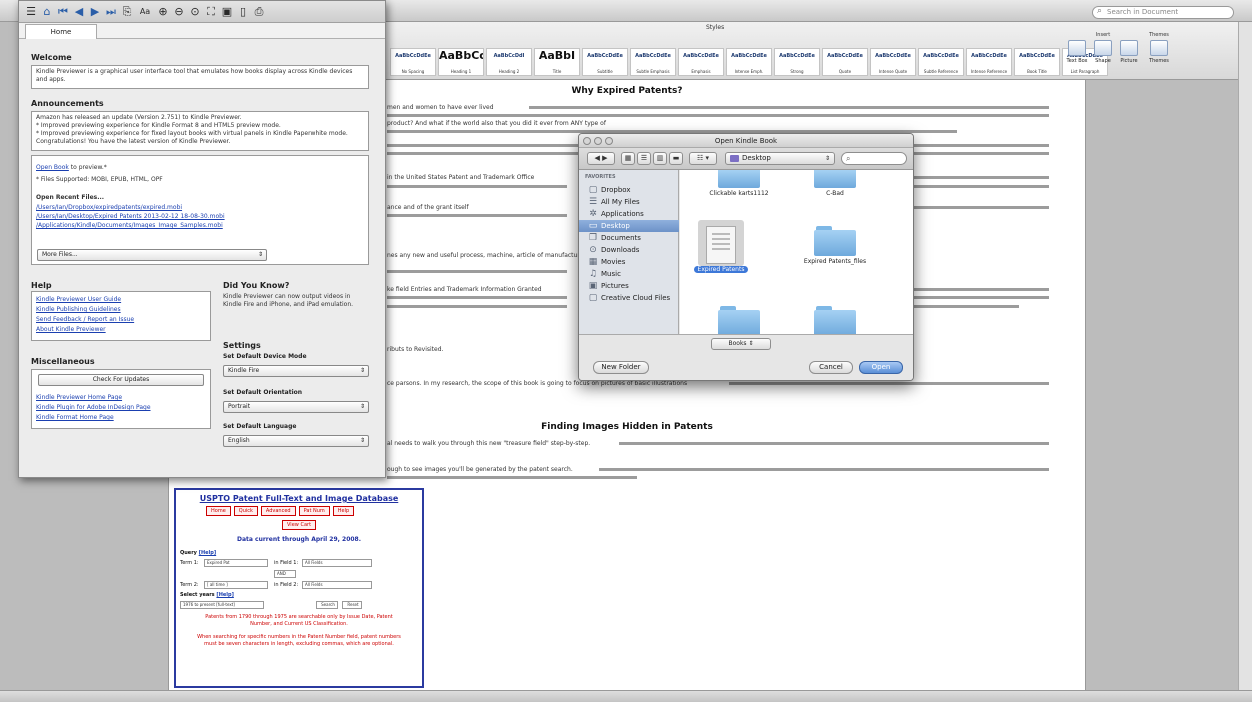 The width and height of the screenshot is (1252, 702). What do you see at coordinates (259, 12) in the screenshot?
I see `export-icon: ⎙` at bounding box center [259, 12].